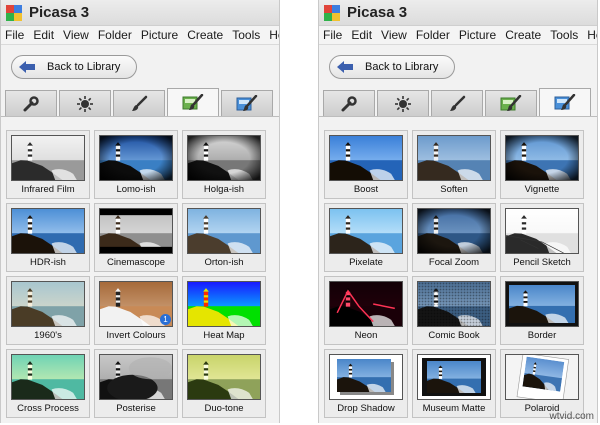  Describe the element at coordinates (165, 319) in the screenshot. I see `count-badge: 1` at that location.